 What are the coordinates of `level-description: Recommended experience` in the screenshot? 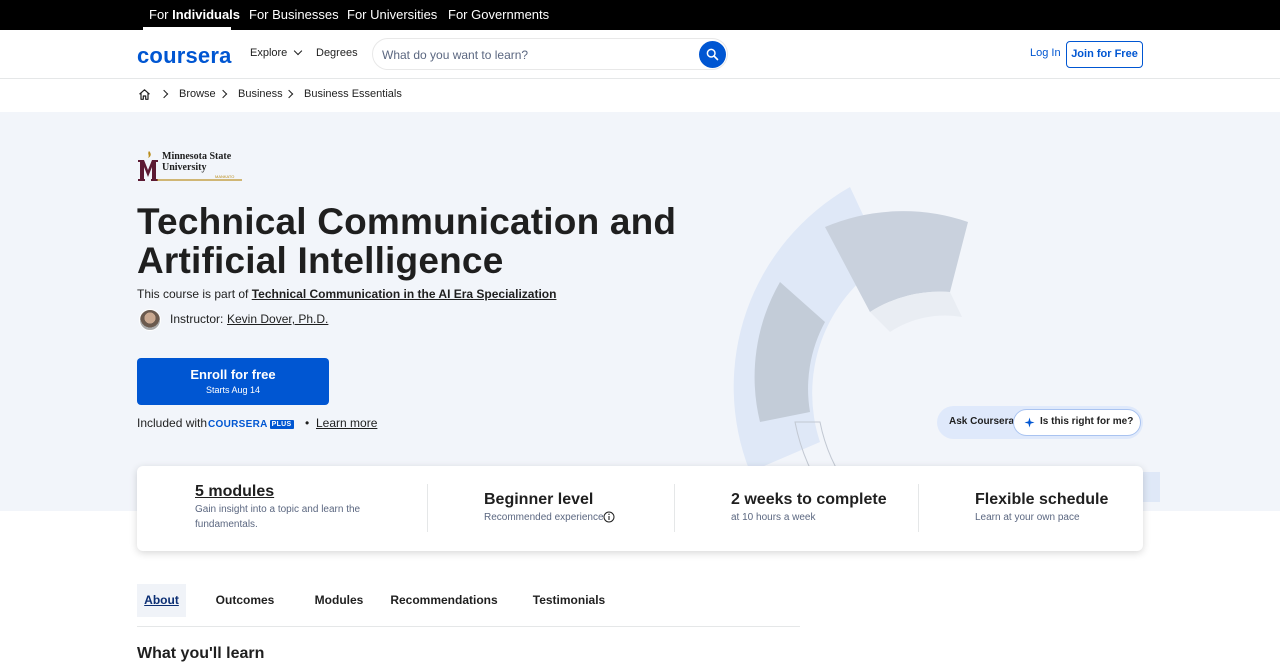 It's located at (544, 517).